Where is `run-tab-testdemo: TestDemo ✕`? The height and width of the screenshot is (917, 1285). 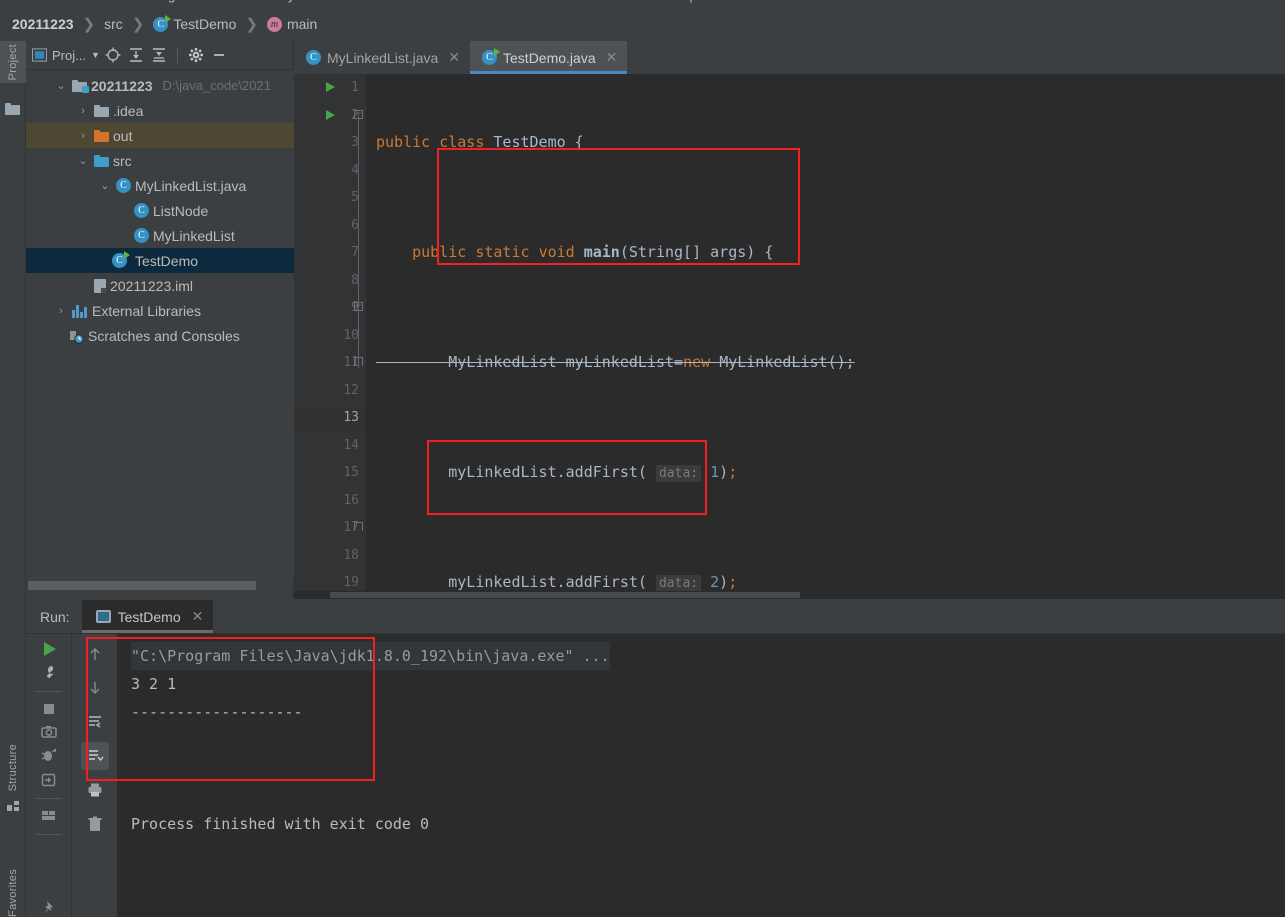
run-tab-testdemo: TestDemo ✕ is located at coordinates (147, 616).